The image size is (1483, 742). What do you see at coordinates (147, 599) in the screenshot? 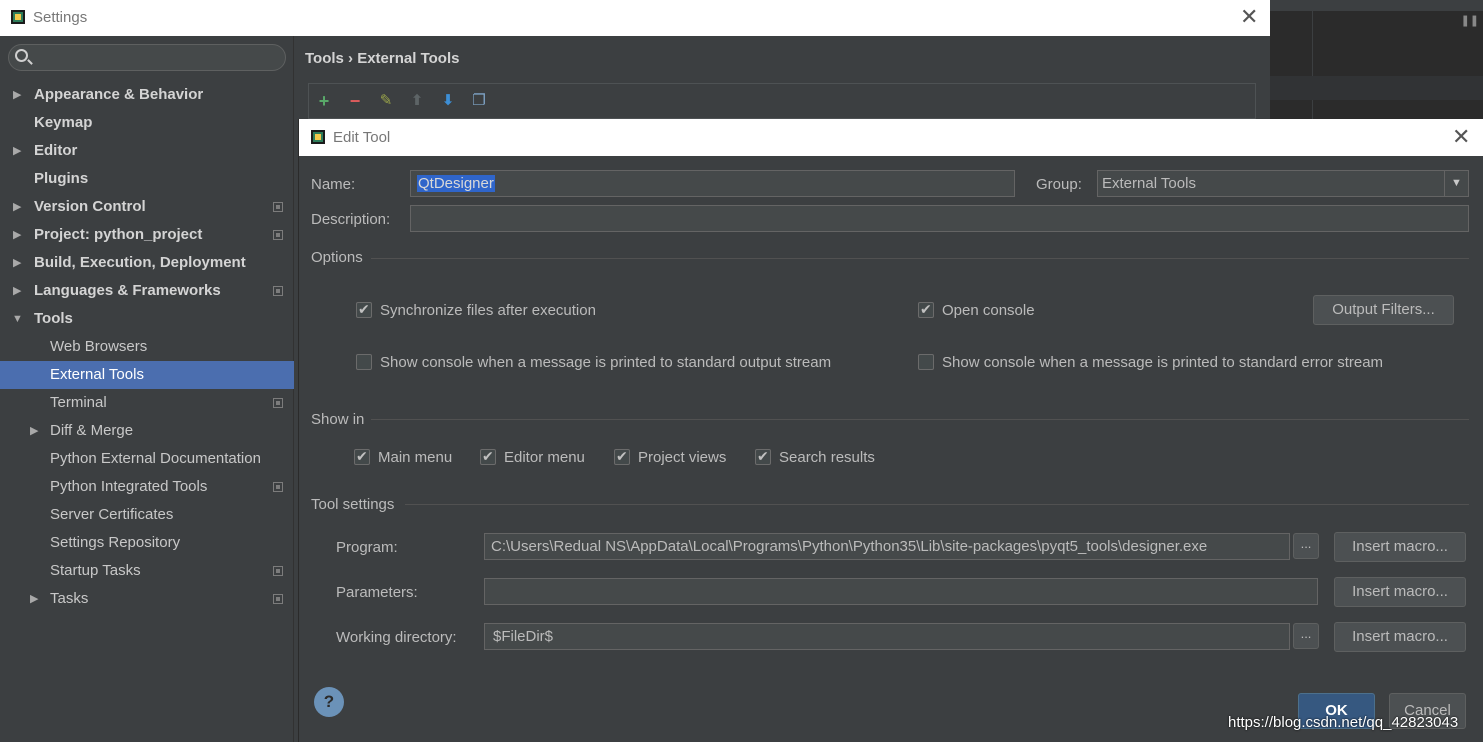
I see `sidebar-item-tasks: ▶ Tasks` at bounding box center [147, 599].